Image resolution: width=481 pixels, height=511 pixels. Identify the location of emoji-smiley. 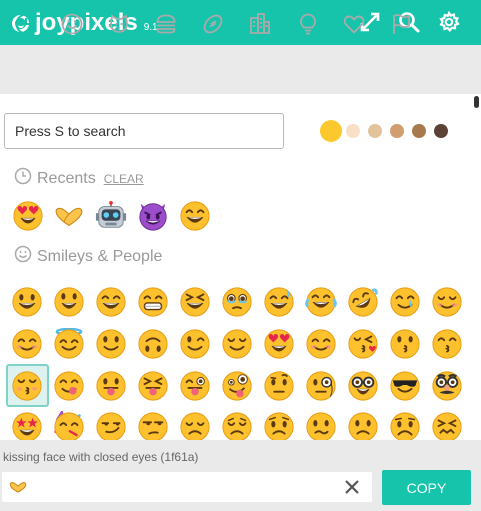
(69, 302).